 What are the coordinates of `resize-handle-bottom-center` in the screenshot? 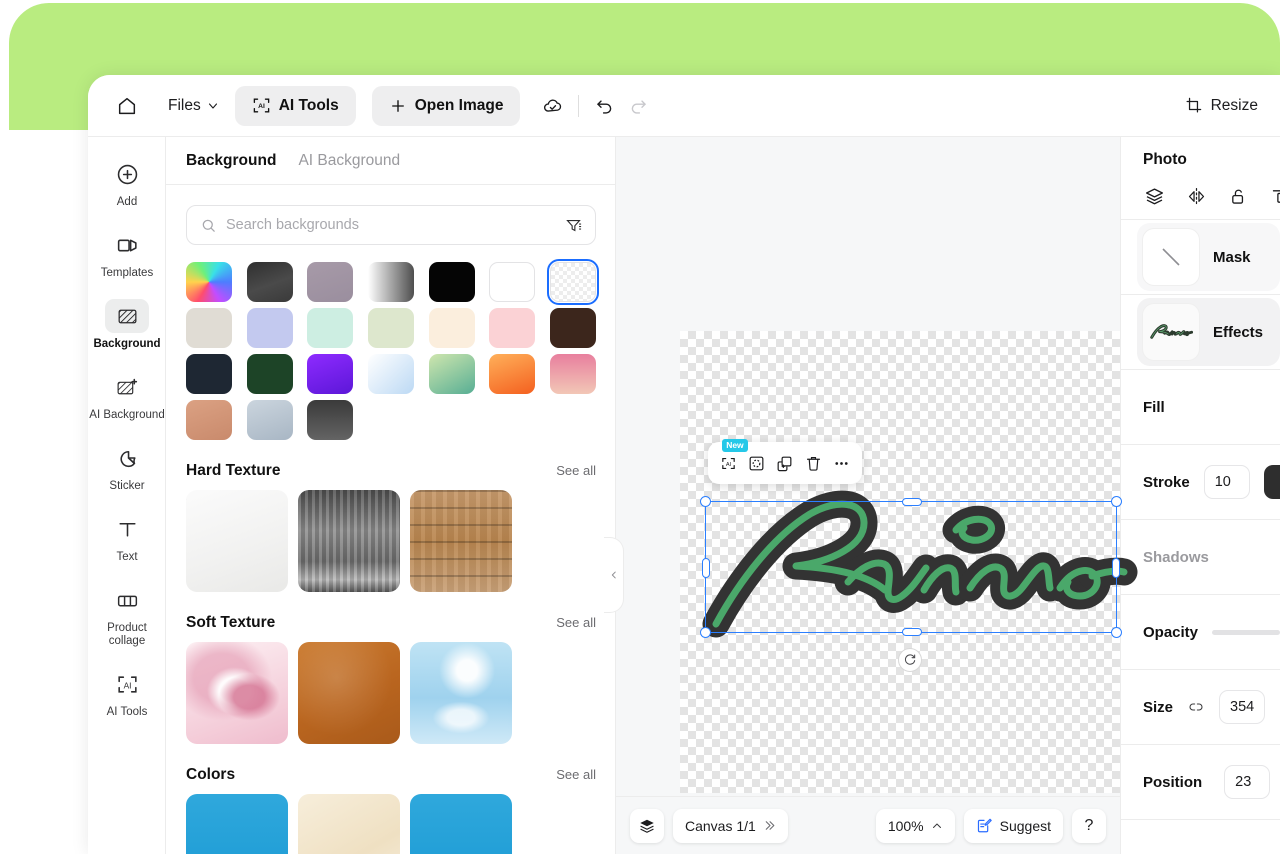 It's located at (912, 632).